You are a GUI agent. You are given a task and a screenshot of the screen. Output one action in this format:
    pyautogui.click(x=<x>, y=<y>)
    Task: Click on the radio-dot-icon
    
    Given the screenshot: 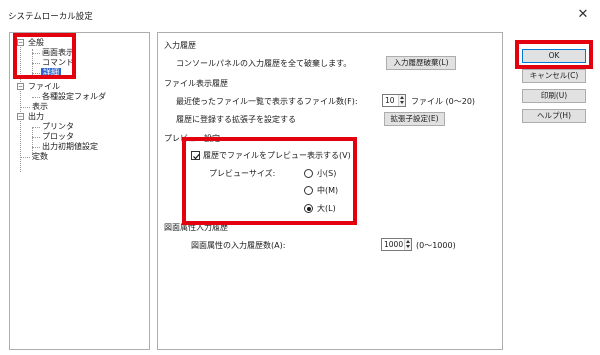 What is the action you would take?
    pyautogui.click(x=308, y=208)
    